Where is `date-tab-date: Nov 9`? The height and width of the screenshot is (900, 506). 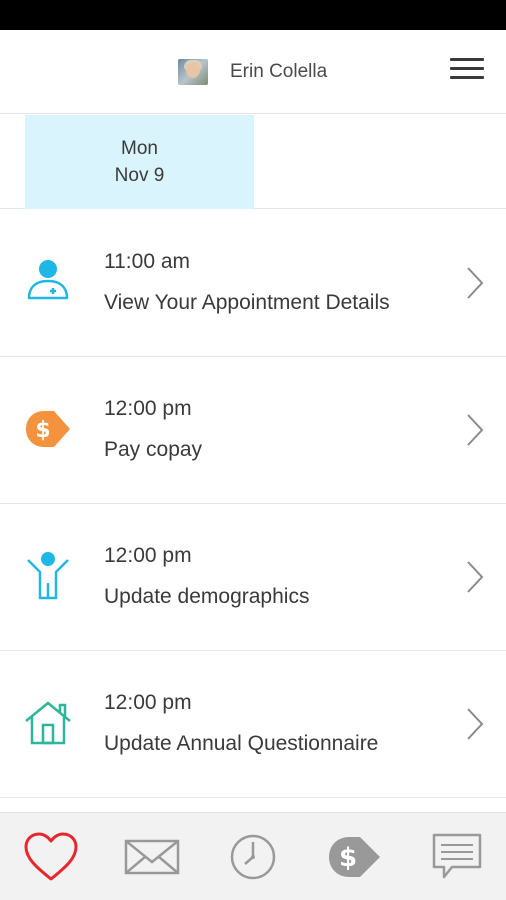 date-tab-date: Nov 9 is located at coordinates (139, 175).